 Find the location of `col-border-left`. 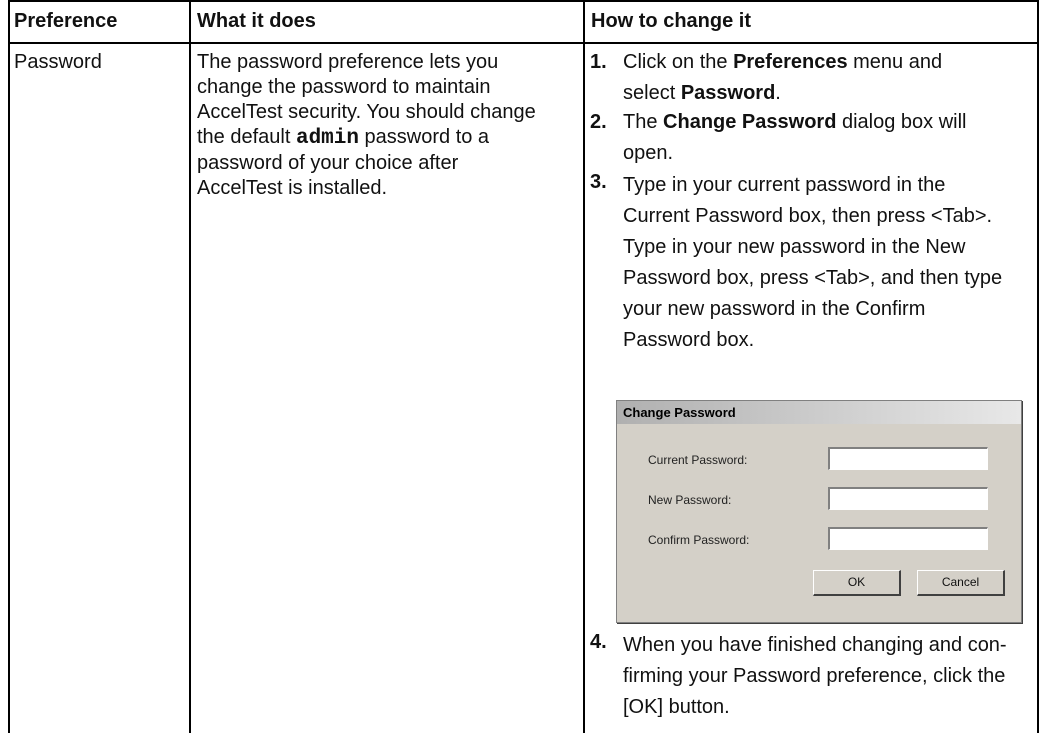

col-border-left is located at coordinates (9, 366).